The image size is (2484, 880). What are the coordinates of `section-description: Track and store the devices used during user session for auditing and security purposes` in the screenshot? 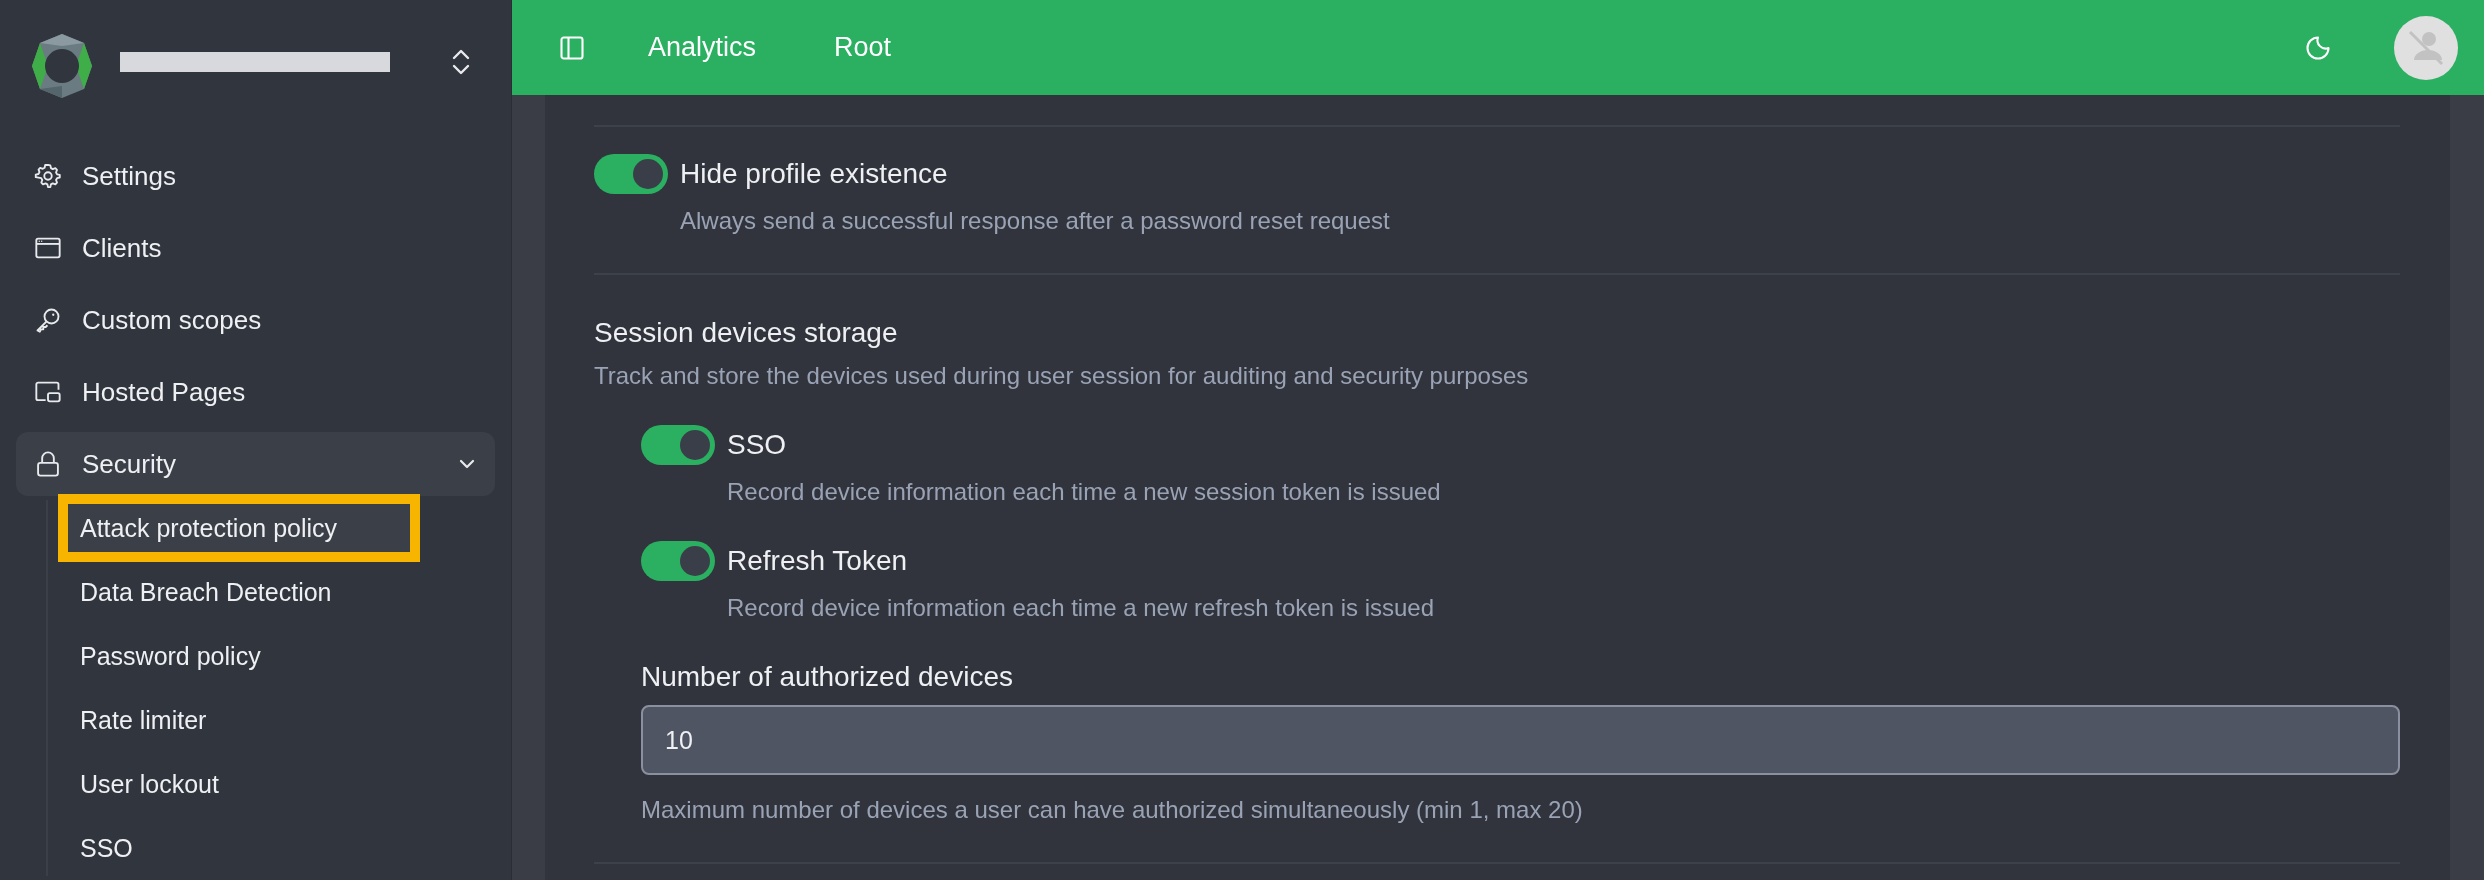 It's located at (1062, 376).